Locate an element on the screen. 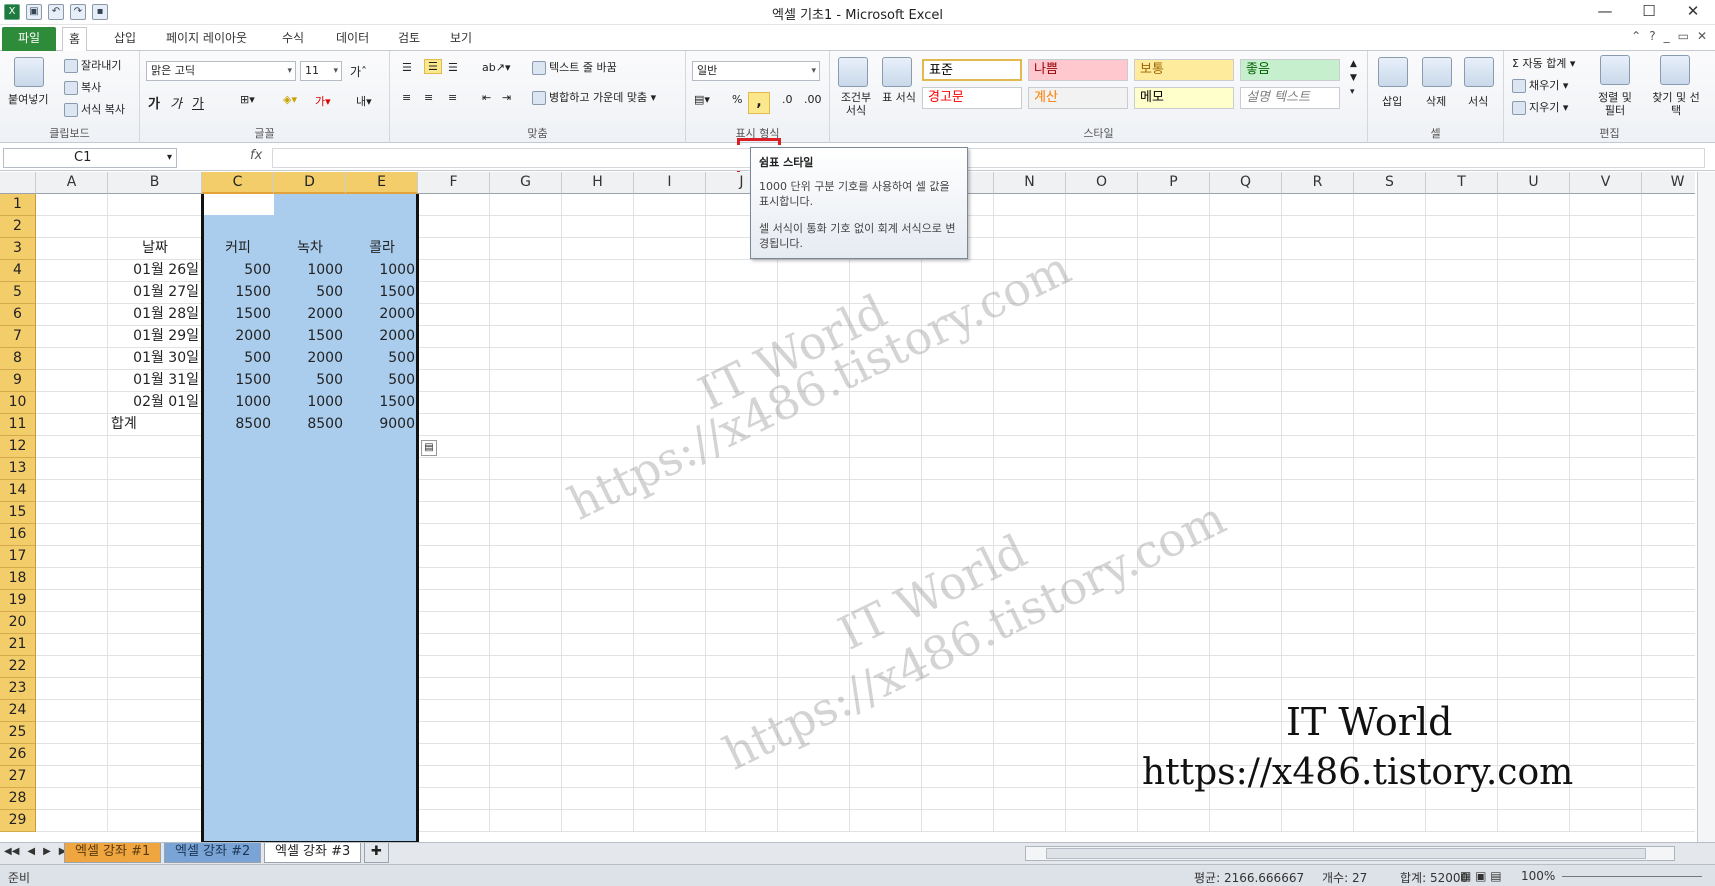 The image size is (1715, 886). cell-style-item: 설명 텍스트 is located at coordinates (1290, 98).